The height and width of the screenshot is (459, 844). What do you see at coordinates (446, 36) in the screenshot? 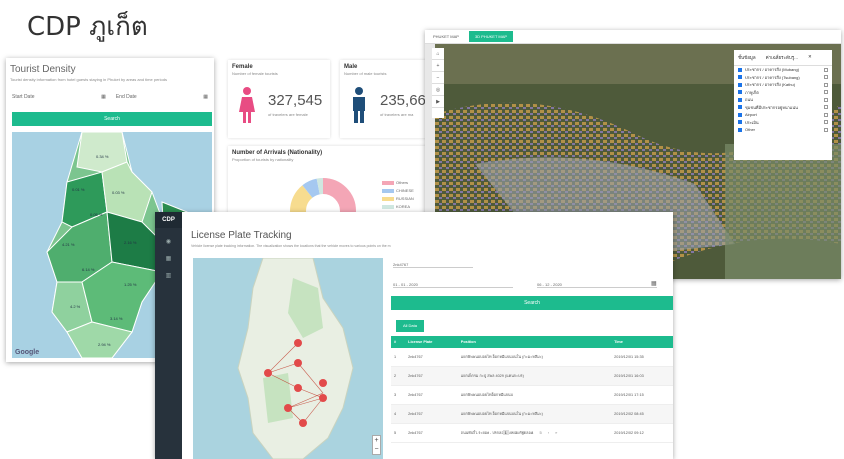
I see `tab-phuket-map: PHUKET MAP` at bounding box center [446, 36].